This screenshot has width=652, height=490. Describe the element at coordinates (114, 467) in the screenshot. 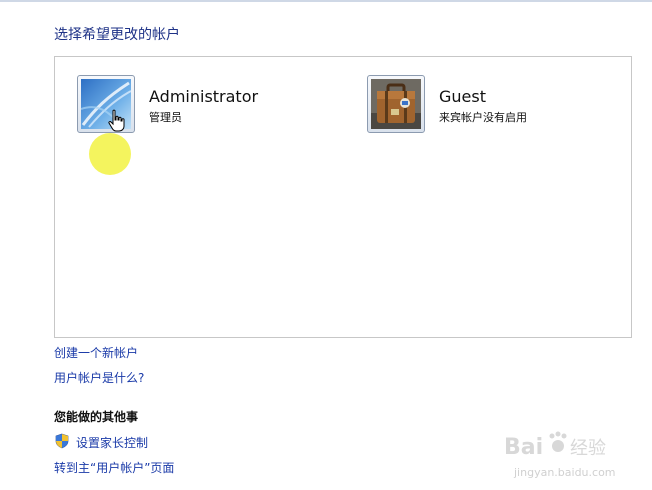

I see `main-user-accounts-link: 转到主“用户帐户”页面` at that location.